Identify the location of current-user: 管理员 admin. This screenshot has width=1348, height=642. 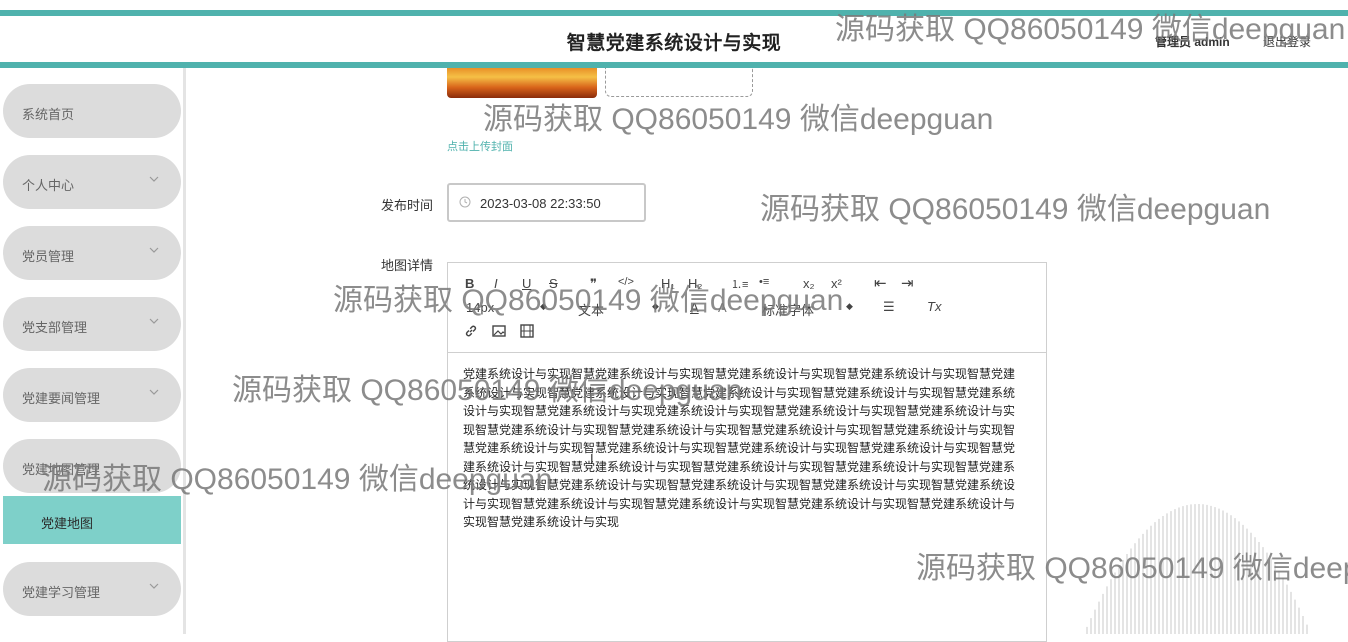
(1192, 42).